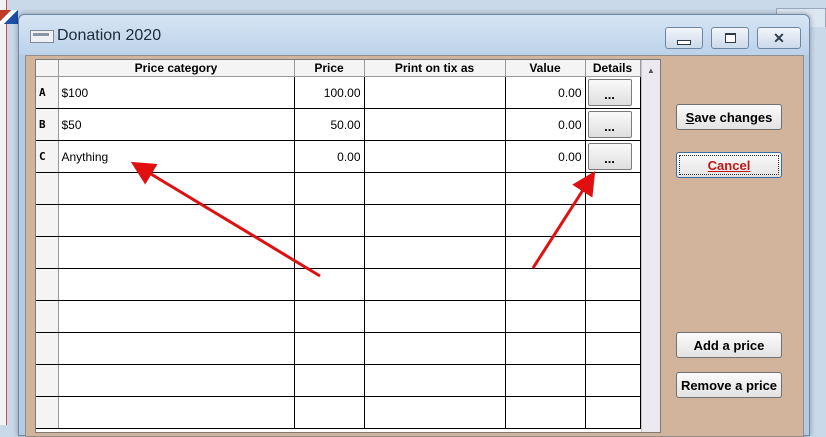 The image size is (826, 437). What do you see at coordinates (329, 92) in the screenshot?
I see `price-cell: 100.00` at bounding box center [329, 92].